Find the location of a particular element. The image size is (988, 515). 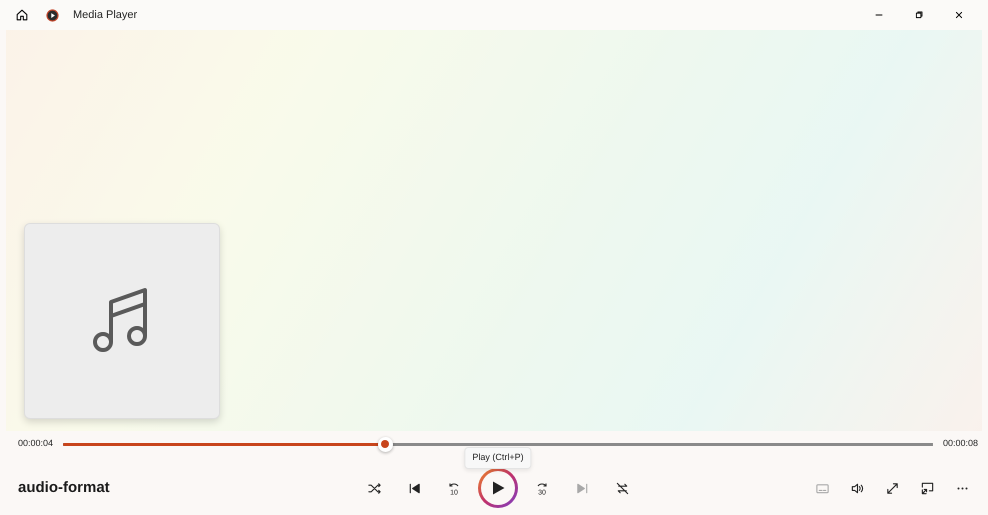

shuffle-icon is located at coordinates (374, 488).